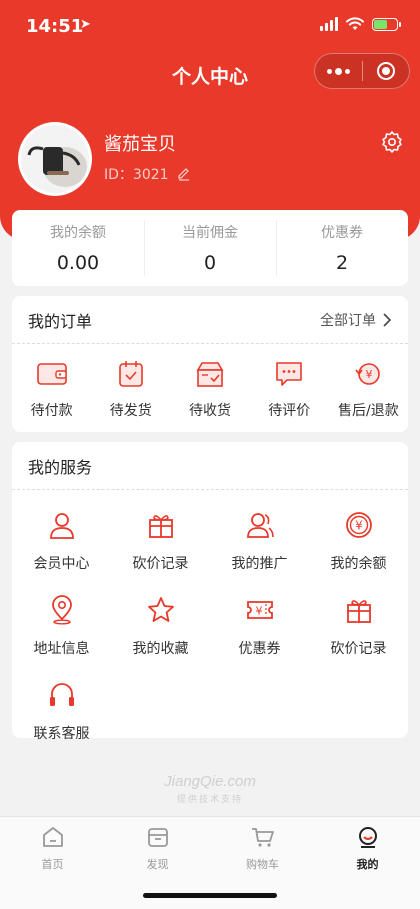 This screenshot has height=909, width=420. Describe the element at coordinates (338, 71) in the screenshot. I see `more-icon` at that location.